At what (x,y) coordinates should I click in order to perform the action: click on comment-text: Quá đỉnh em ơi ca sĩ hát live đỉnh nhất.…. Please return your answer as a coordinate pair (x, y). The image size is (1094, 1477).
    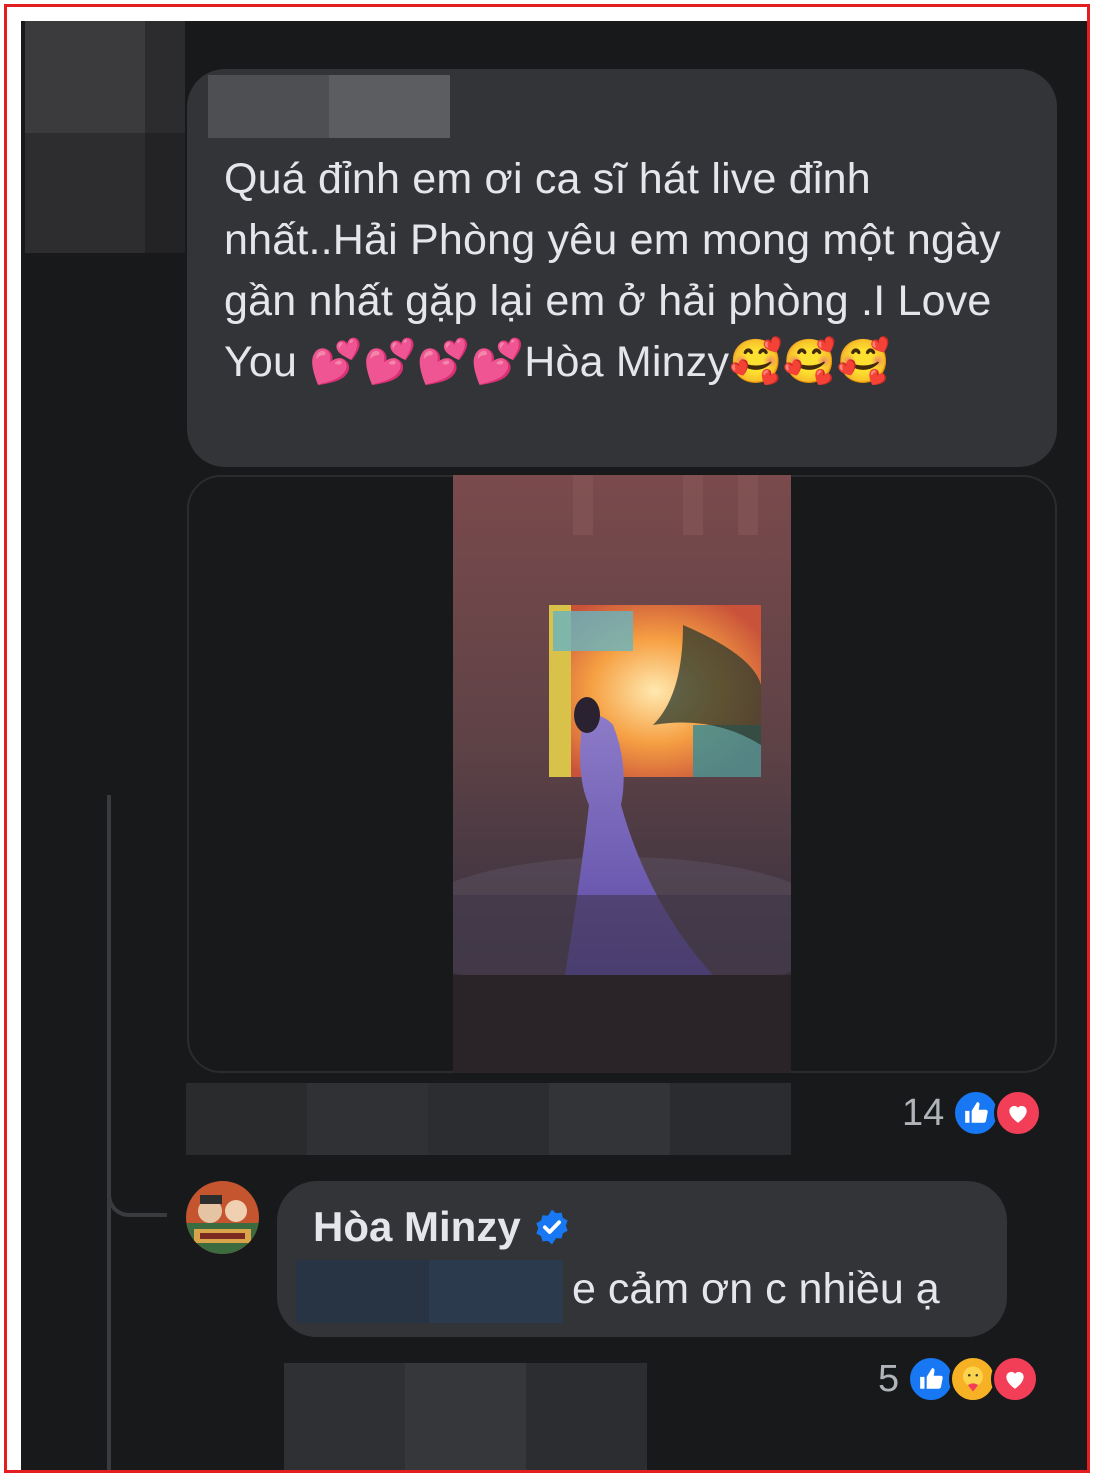
    Looking at the image, I should click on (612, 270).